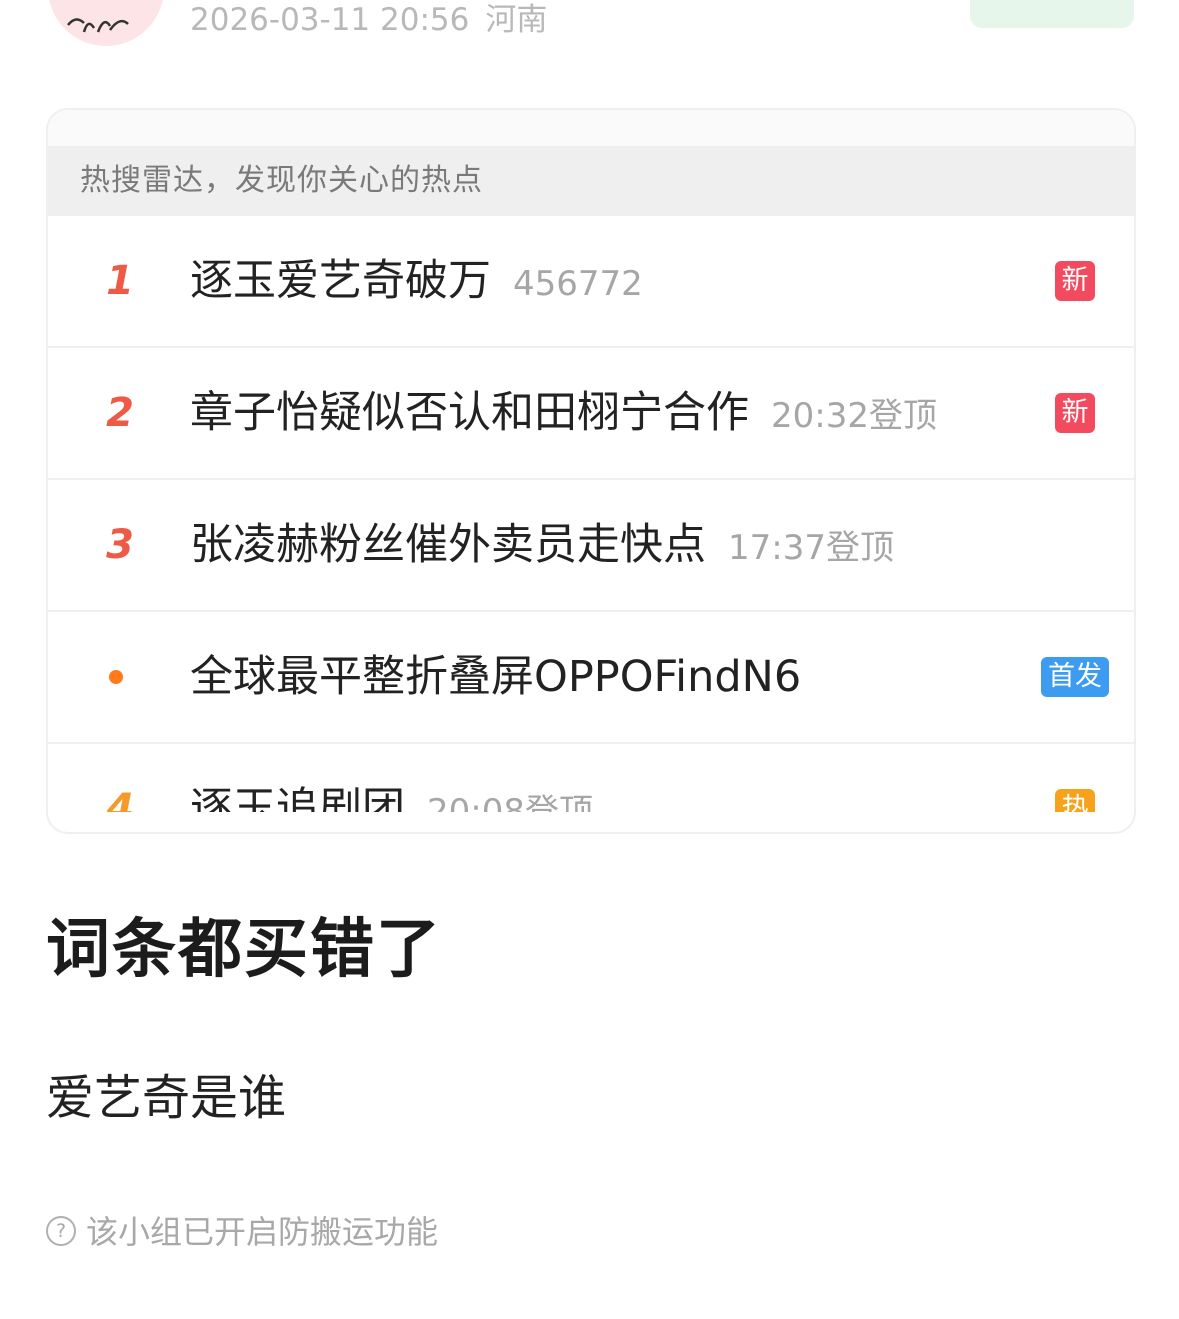 This screenshot has width=1179, height=1319. Describe the element at coordinates (61, 1231) in the screenshot. I see `question-circle-icon: ?` at that location.